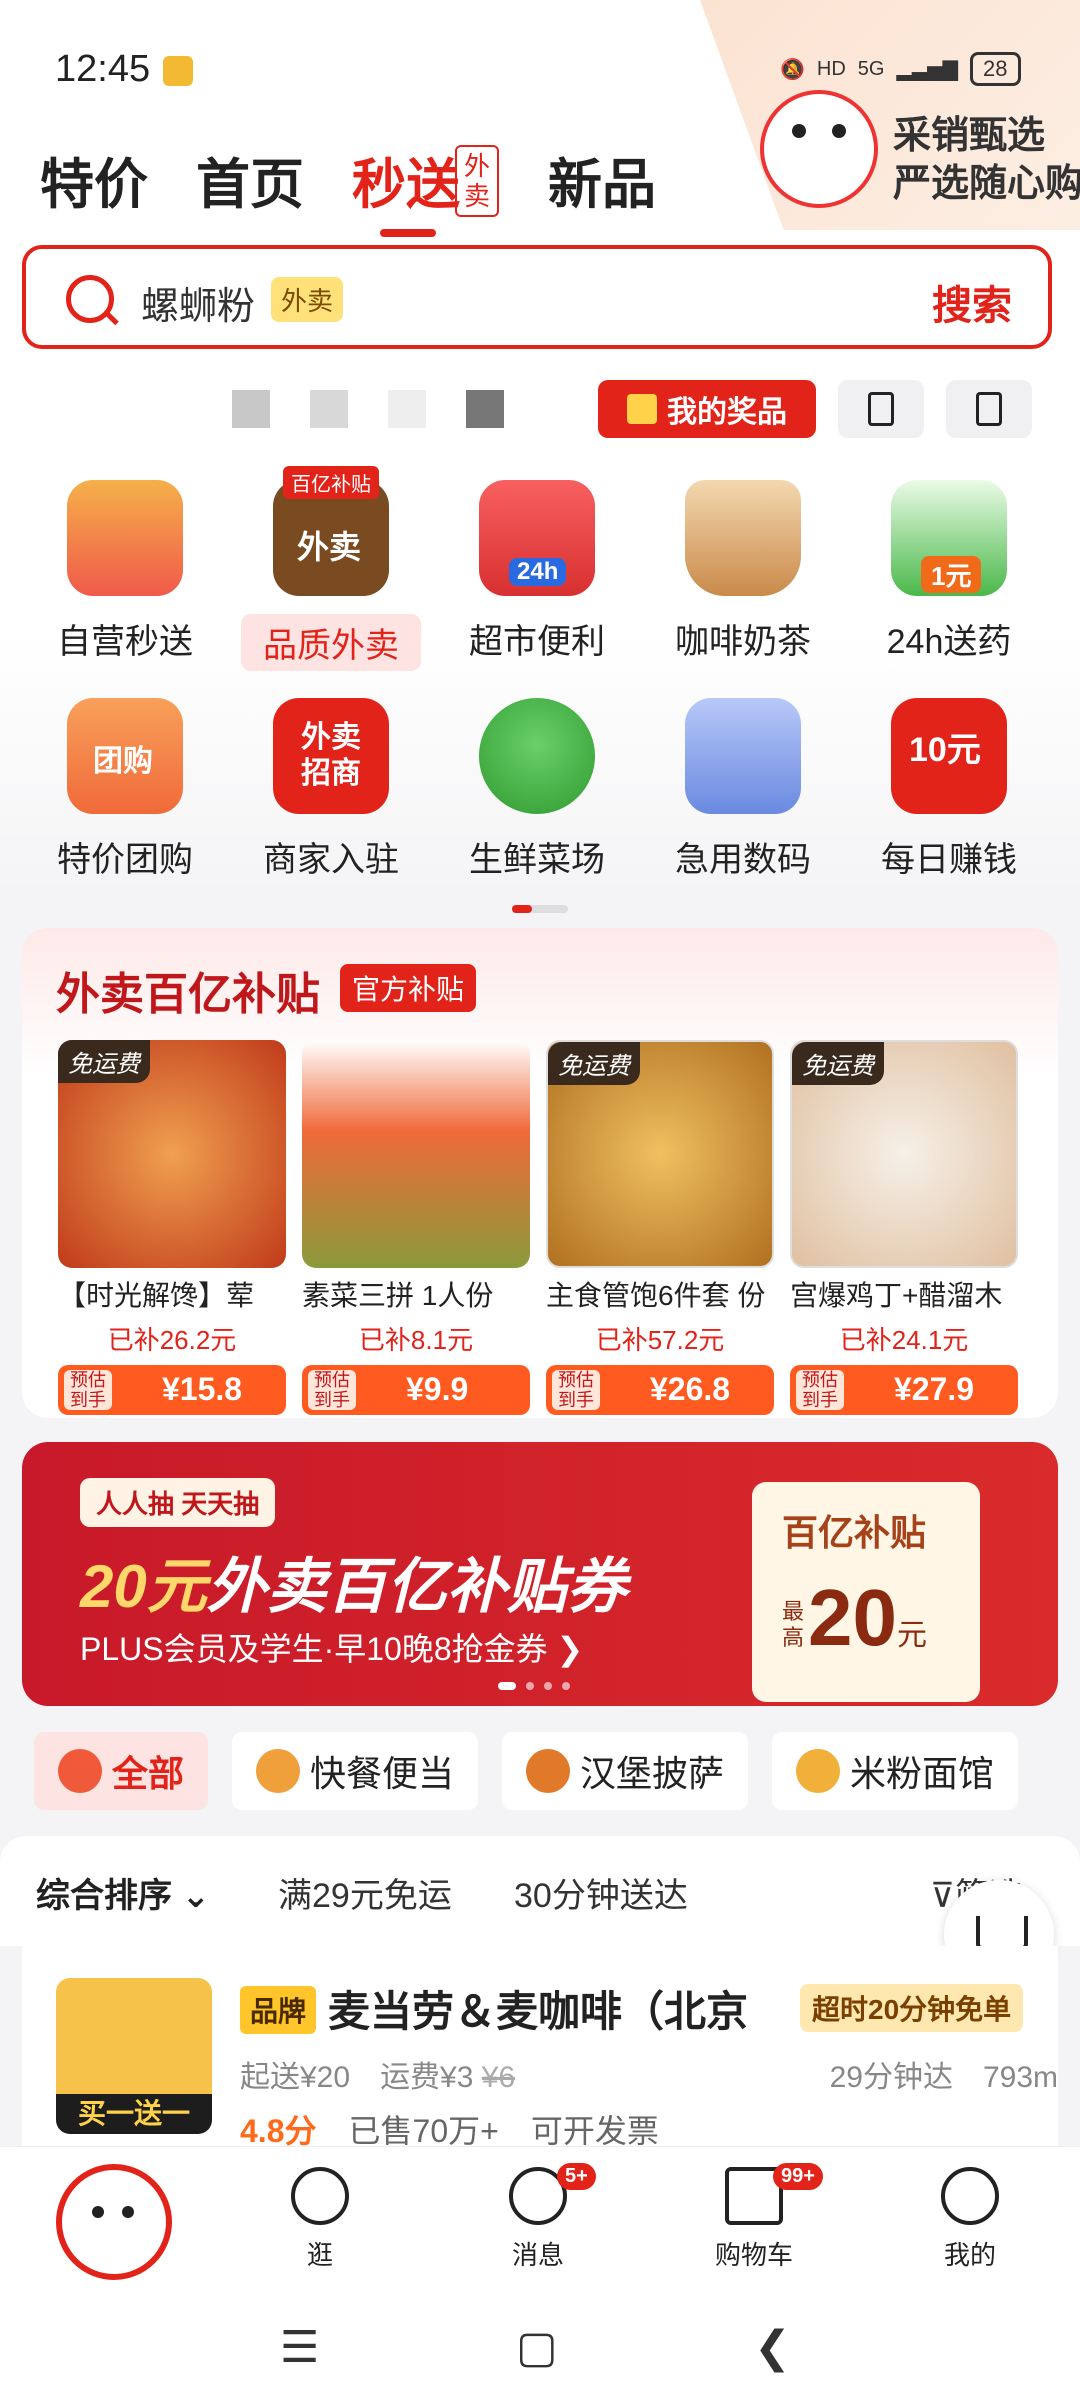 This screenshot has width=1080, height=2403. I want to click on menu-icon: ☰, so click(299, 2347).